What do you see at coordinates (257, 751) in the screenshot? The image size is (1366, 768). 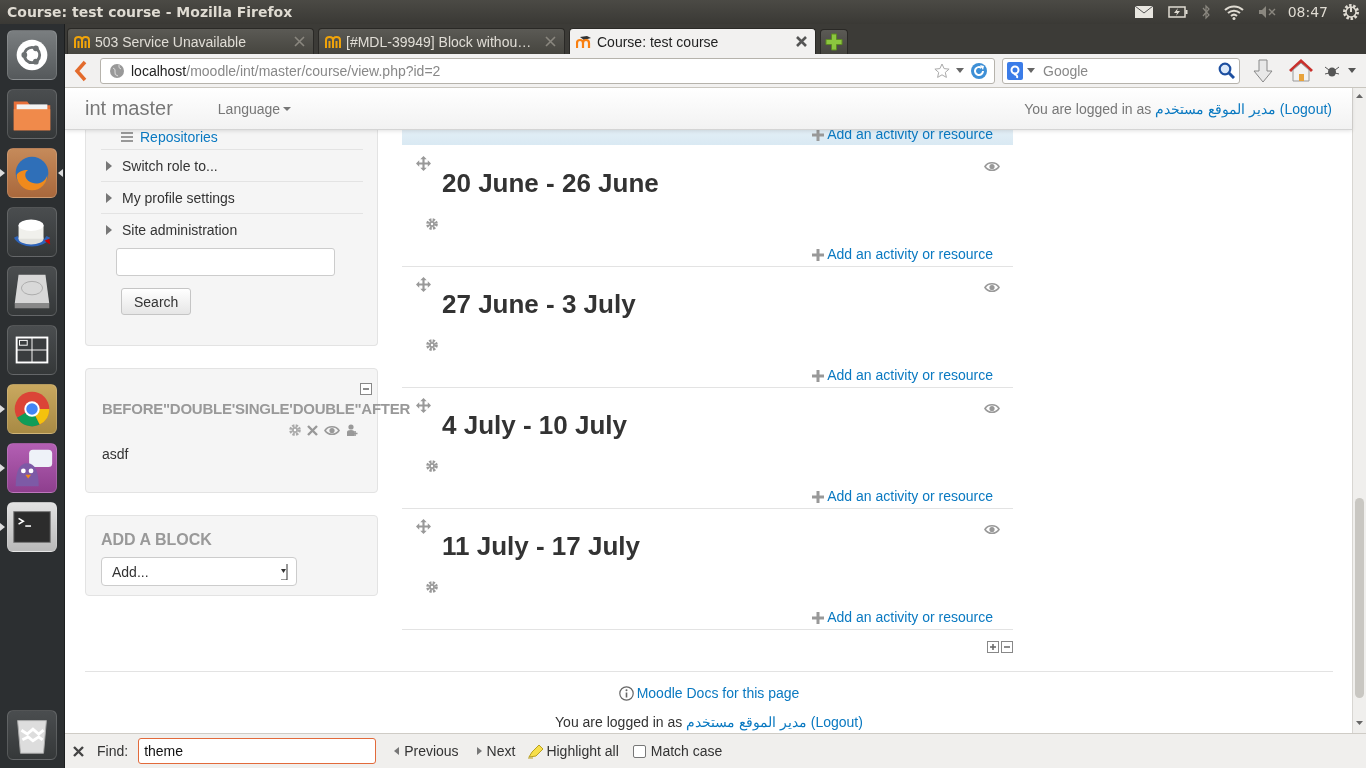 I see `find-field: theme` at bounding box center [257, 751].